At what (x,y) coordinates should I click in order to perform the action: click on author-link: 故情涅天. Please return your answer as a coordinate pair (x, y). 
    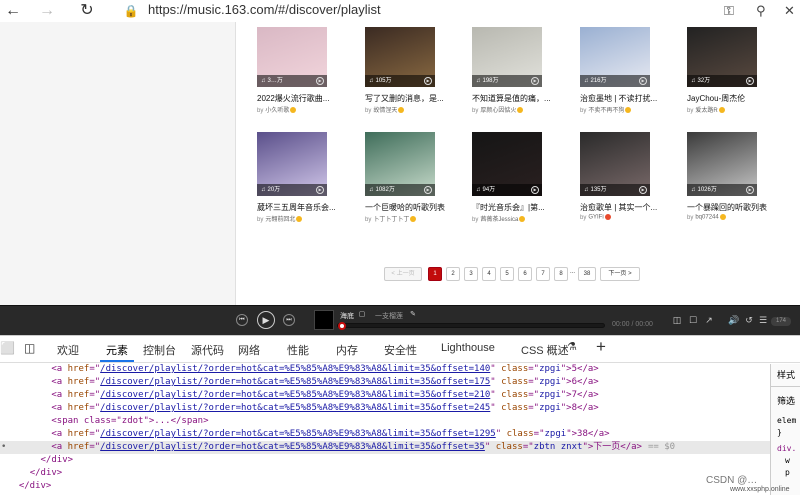
    Looking at the image, I should click on (385, 111).